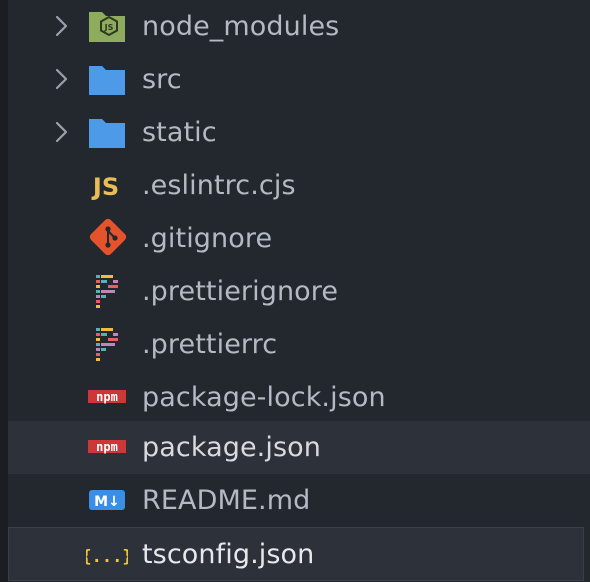 The width and height of the screenshot is (590, 582). I want to click on tree-item-label: package-lock.json, so click(264, 397).